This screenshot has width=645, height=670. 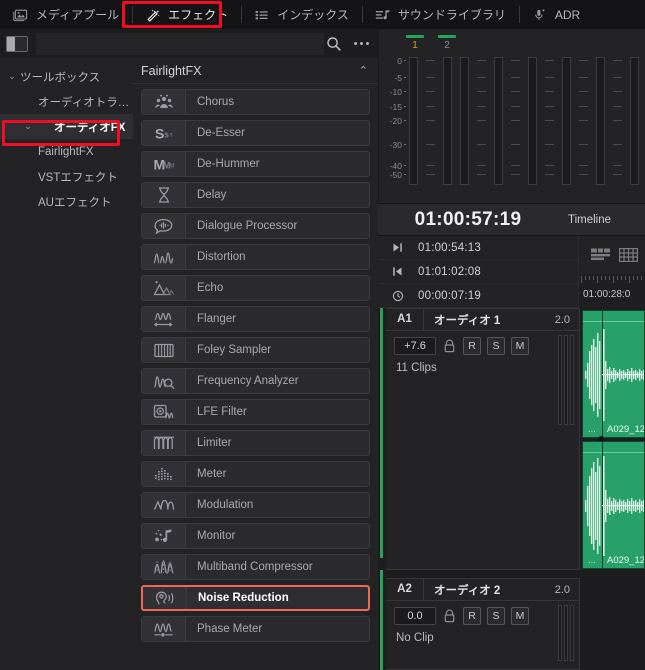 What do you see at coordinates (17, 43) in the screenshot?
I see `panel-toggle-icon` at bounding box center [17, 43].